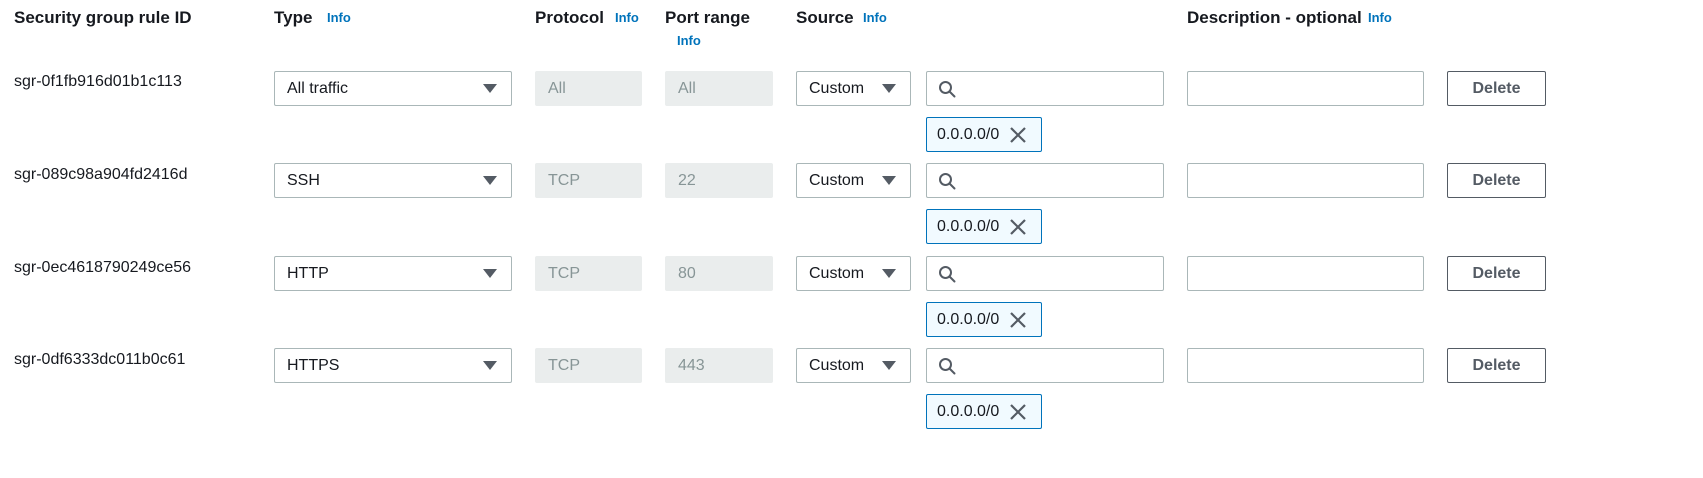 The height and width of the screenshot is (478, 1703). Describe the element at coordinates (1274, 17) in the screenshot. I see `column-header-description: Description - optional` at that location.